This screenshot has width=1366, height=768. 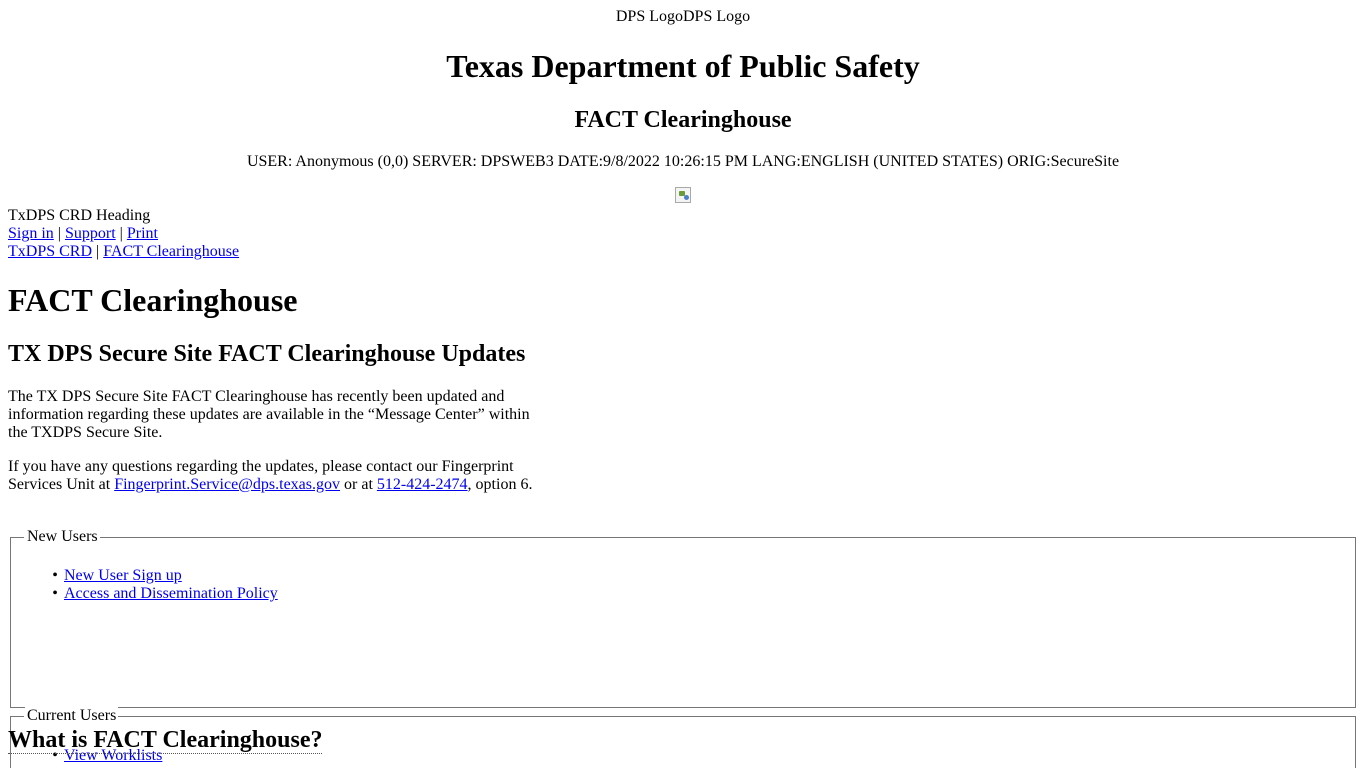 I want to click on site-subtitle: FACT Clearinghouse, so click(x=683, y=120).